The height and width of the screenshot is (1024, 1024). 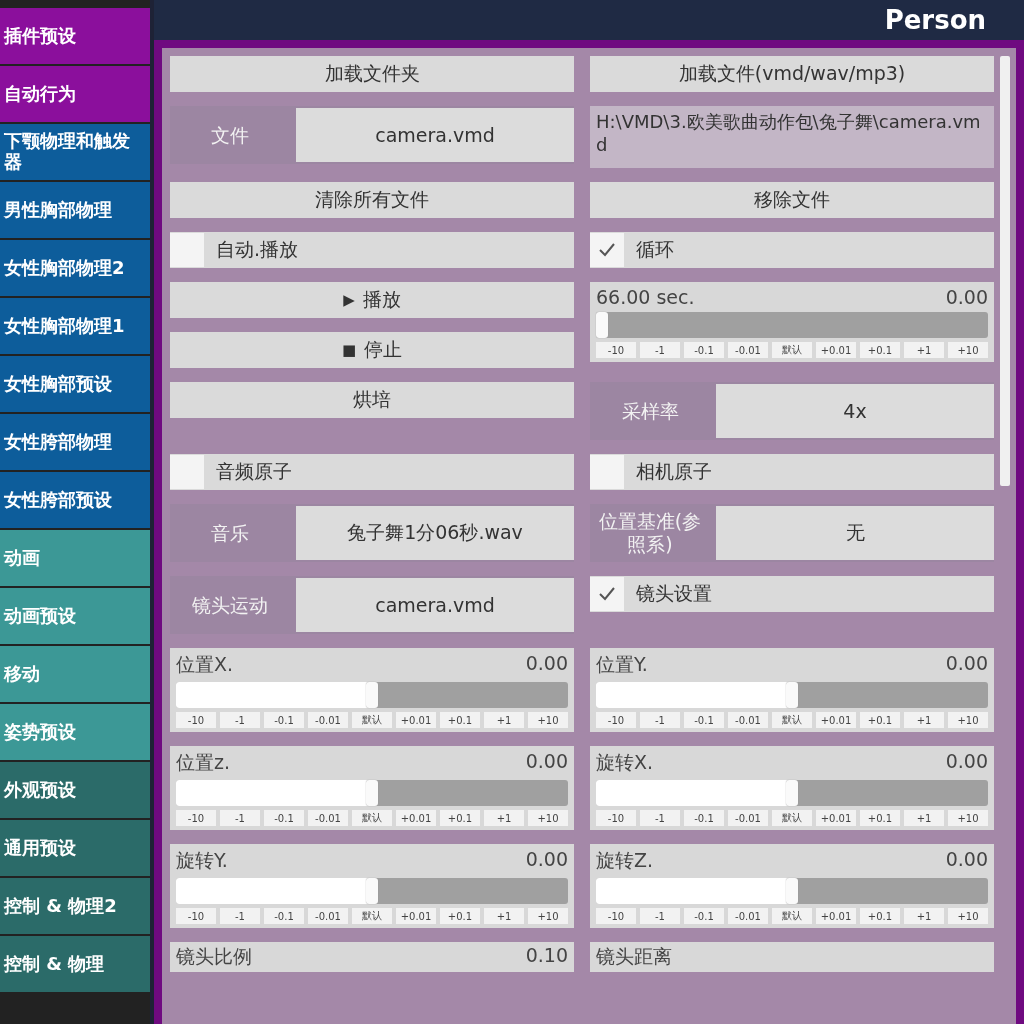 I want to click on sidebar-item: 控制 & 物理, so click(x=75, y=964).